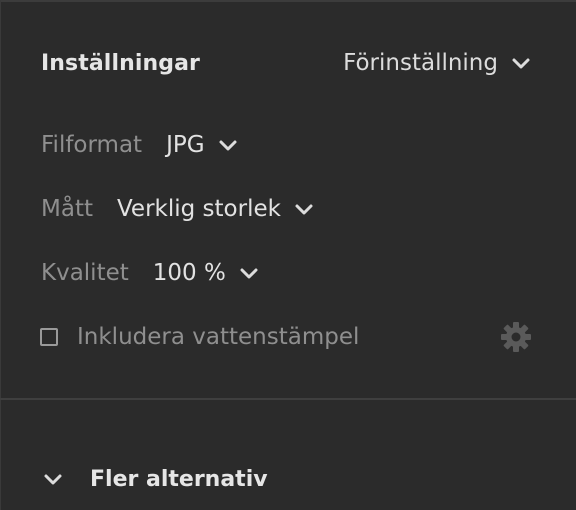 The image size is (576, 510). I want to click on more-options-label: Fler alternativ, so click(179, 479).